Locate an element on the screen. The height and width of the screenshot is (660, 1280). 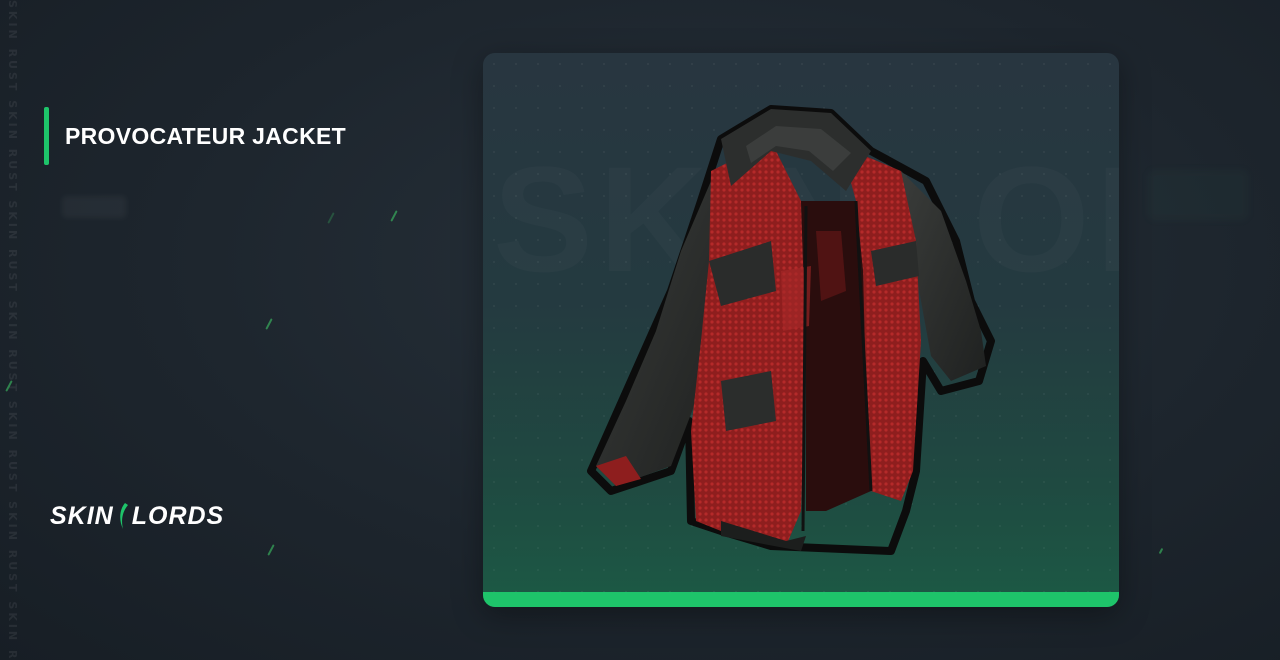
logo-text-right: LORDS is located at coordinates (178, 515).